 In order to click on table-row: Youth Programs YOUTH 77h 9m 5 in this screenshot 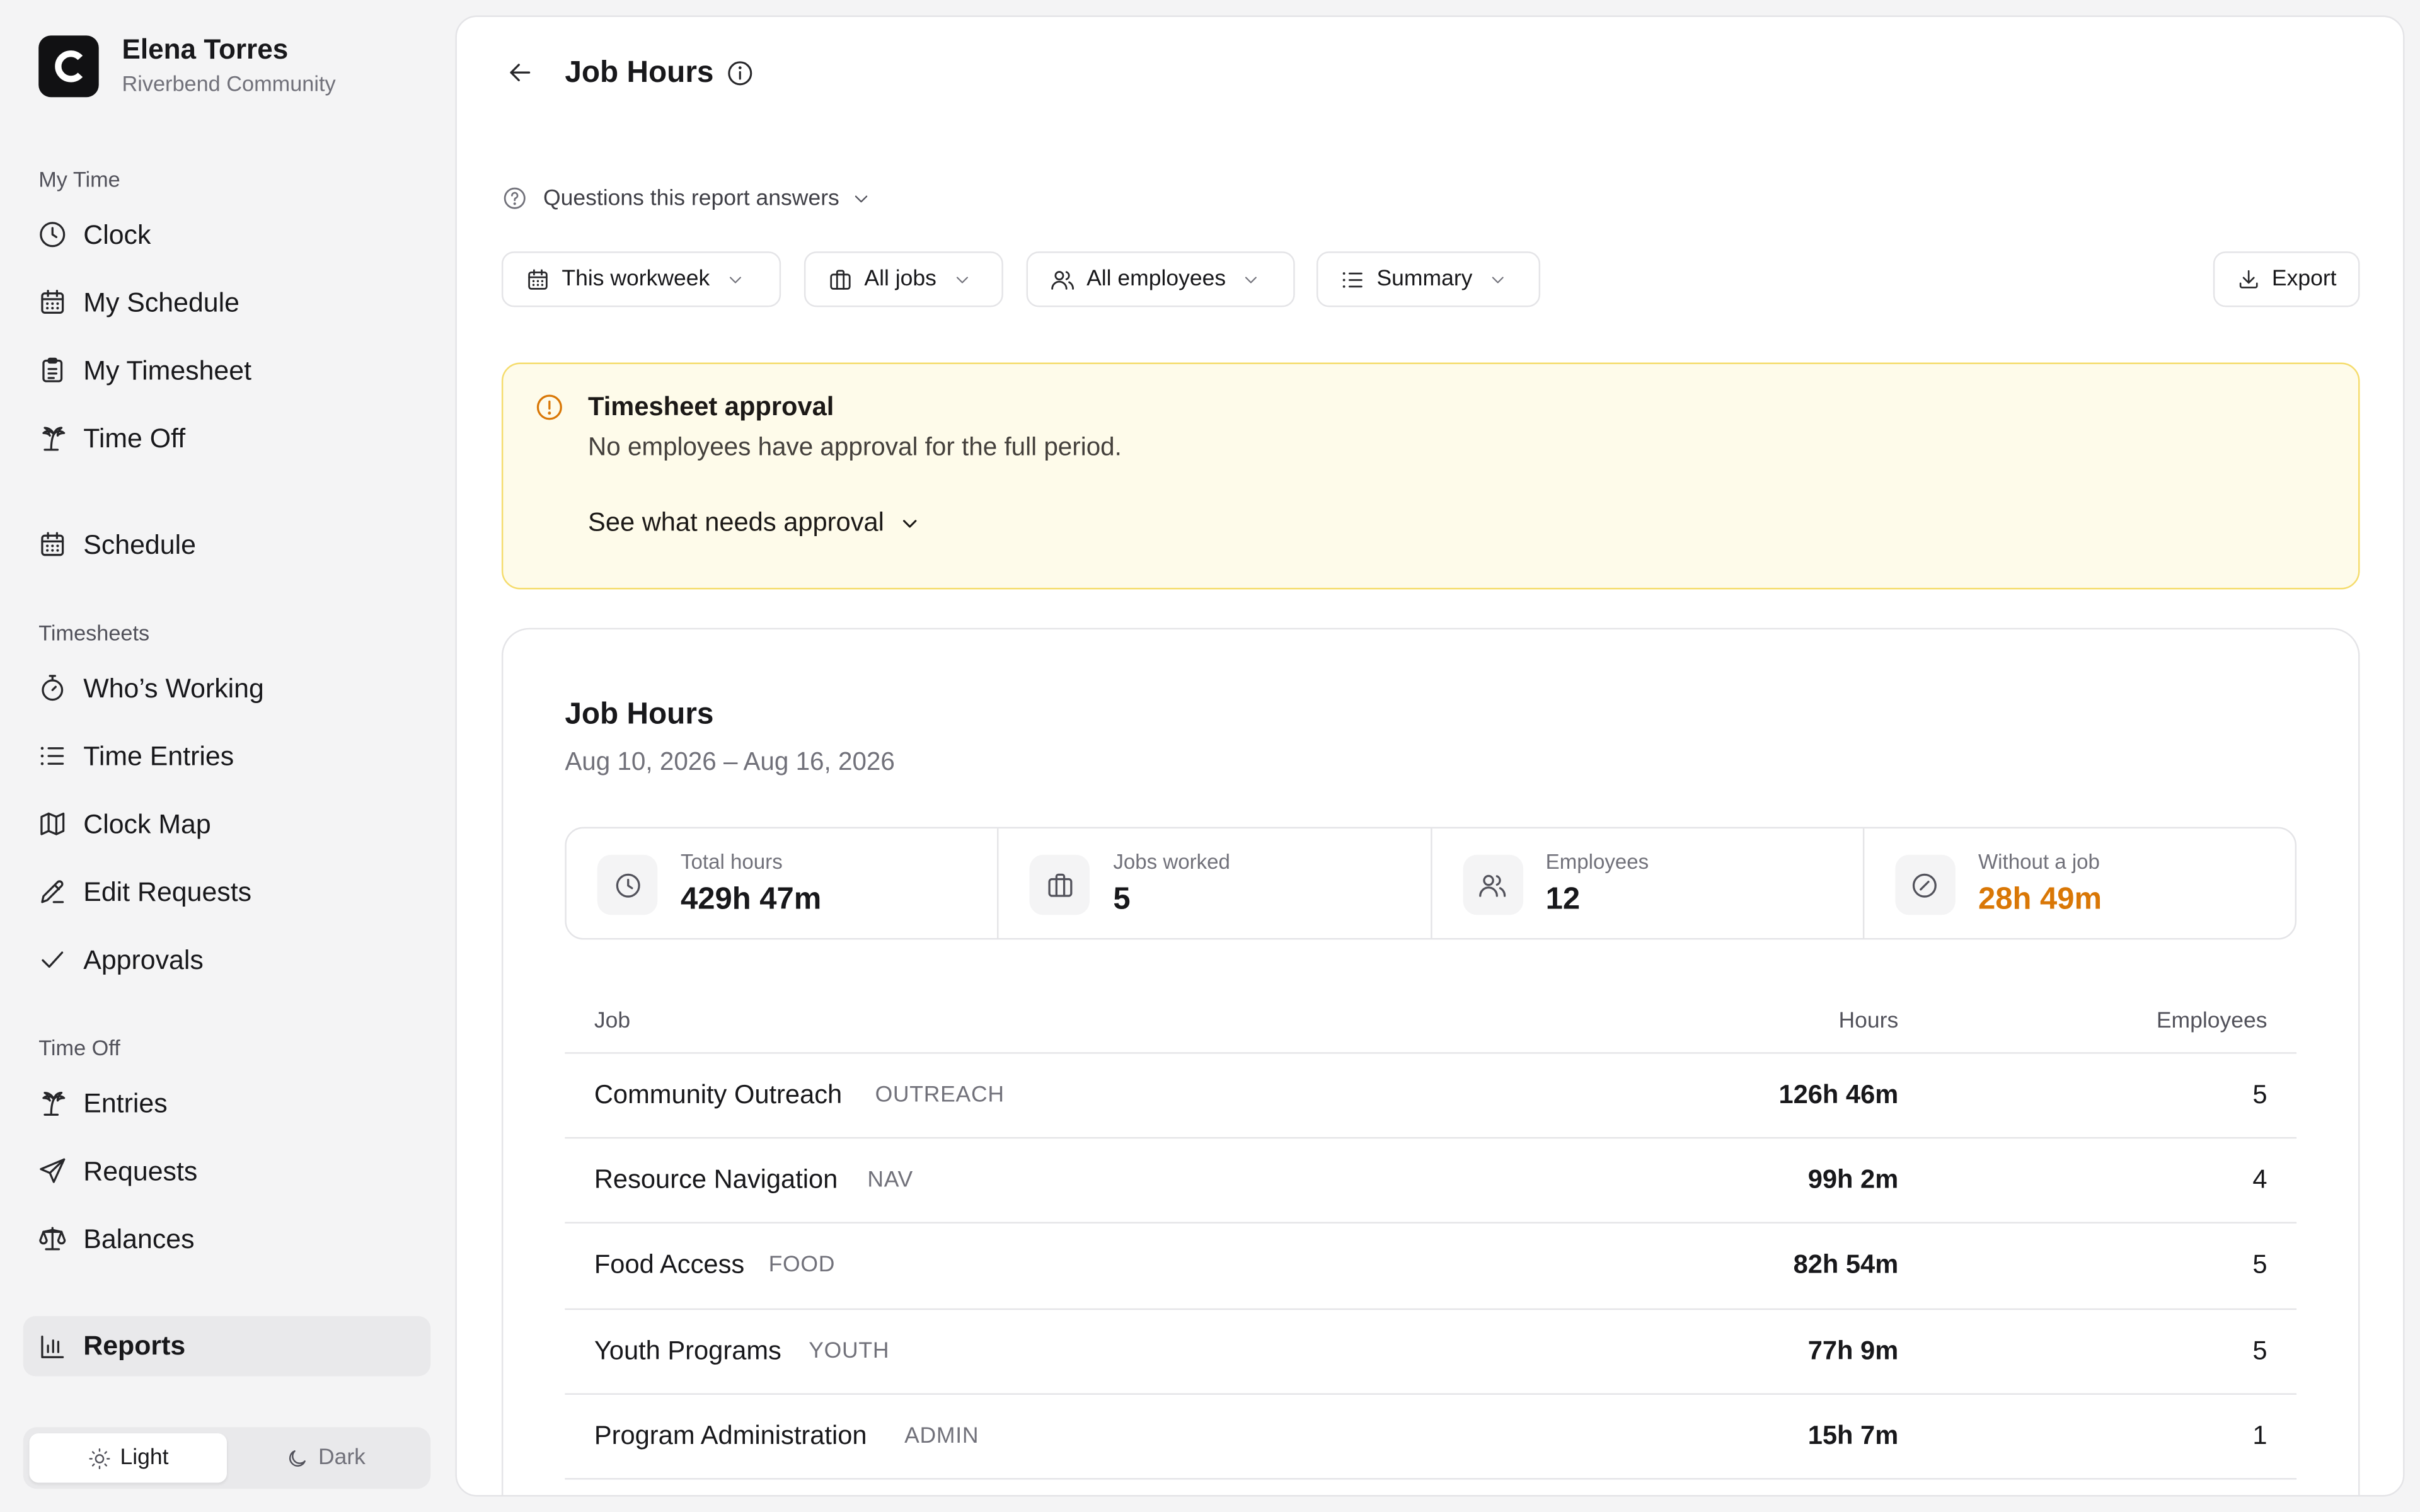, I will do `click(1431, 1352)`.